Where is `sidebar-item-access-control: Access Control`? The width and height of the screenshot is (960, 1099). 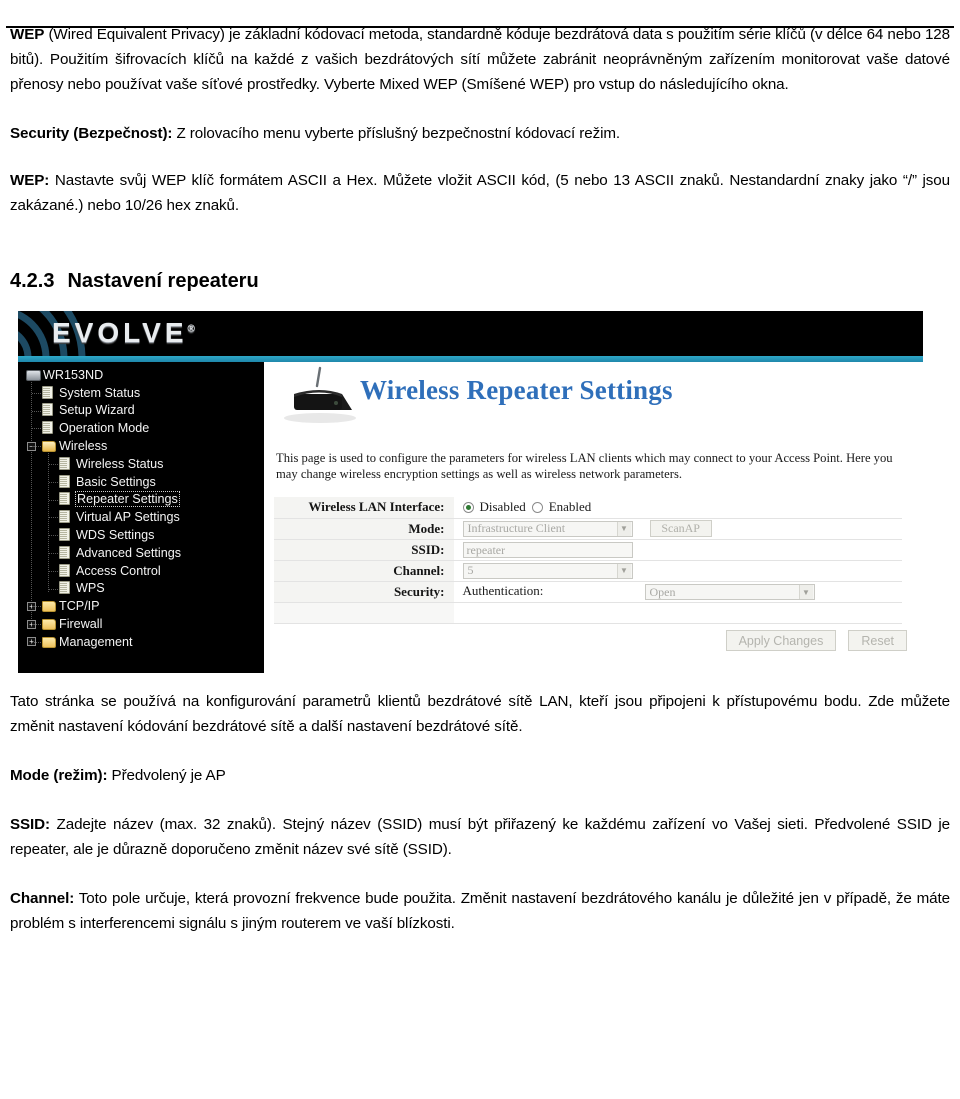
sidebar-item-access-control: Access Control is located at coordinates (144, 571).